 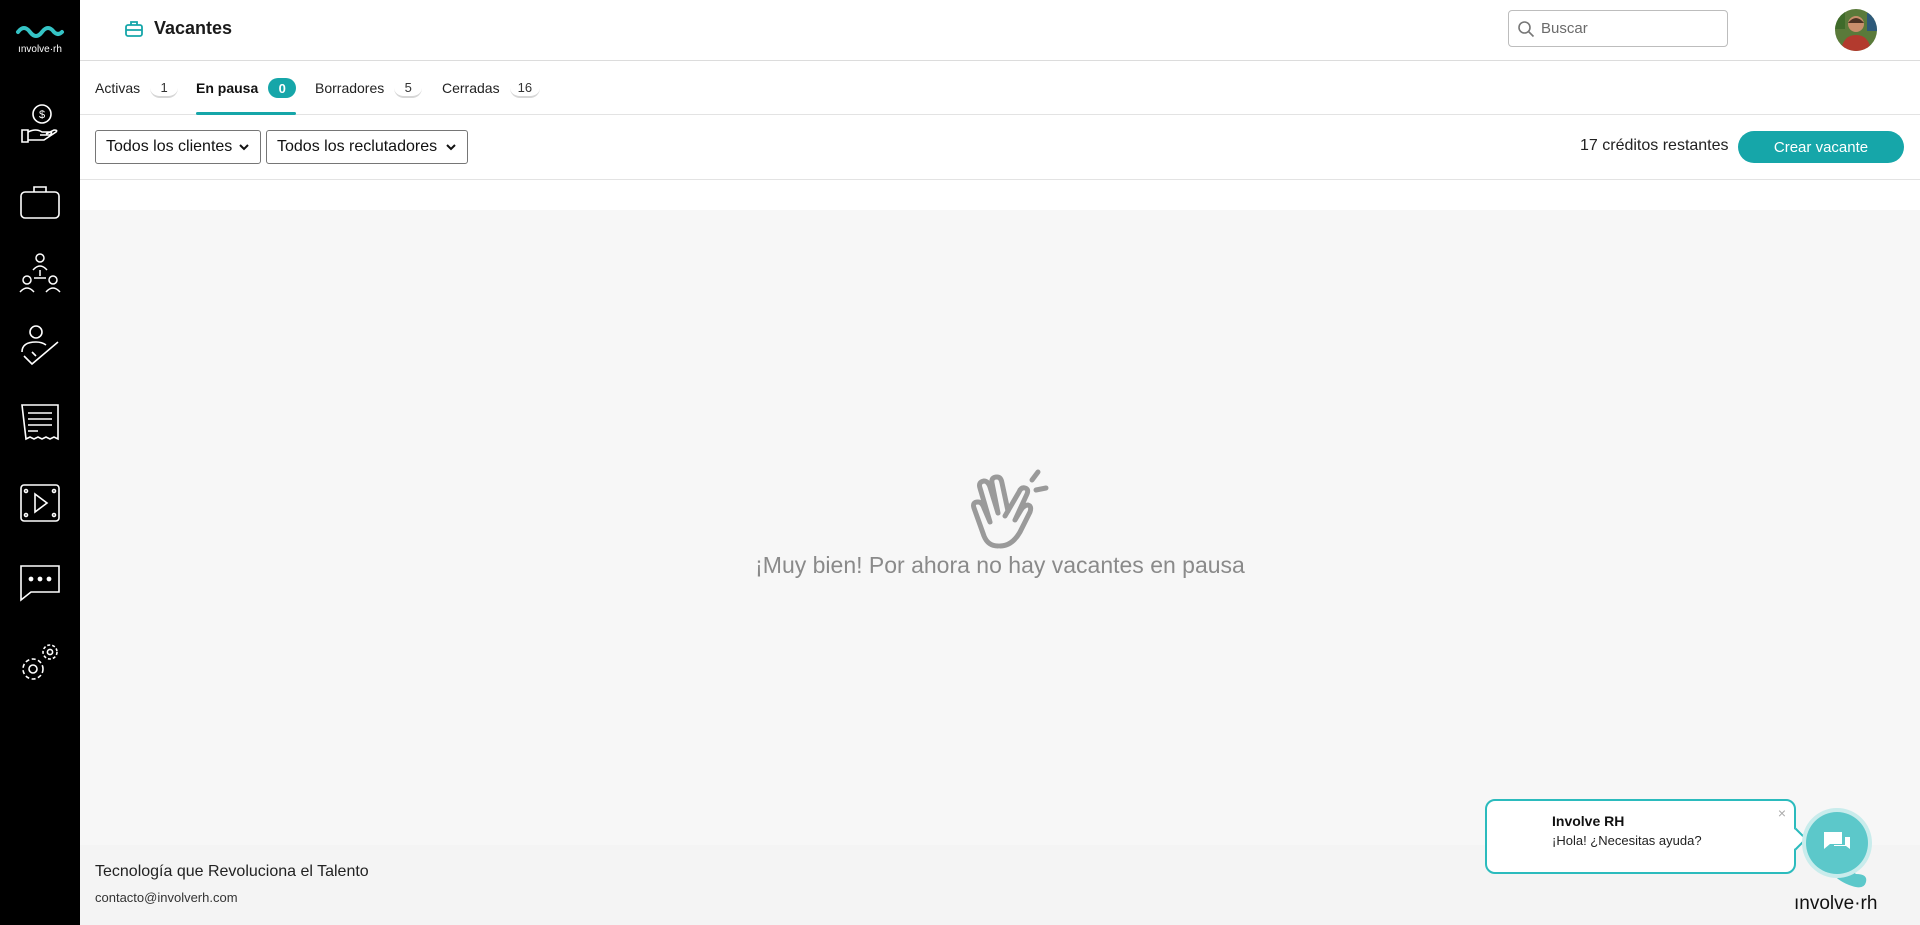 What do you see at coordinates (1588, 821) in the screenshot?
I see `chat-agent-name: Involve RH` at bounding box center [1588, 821].